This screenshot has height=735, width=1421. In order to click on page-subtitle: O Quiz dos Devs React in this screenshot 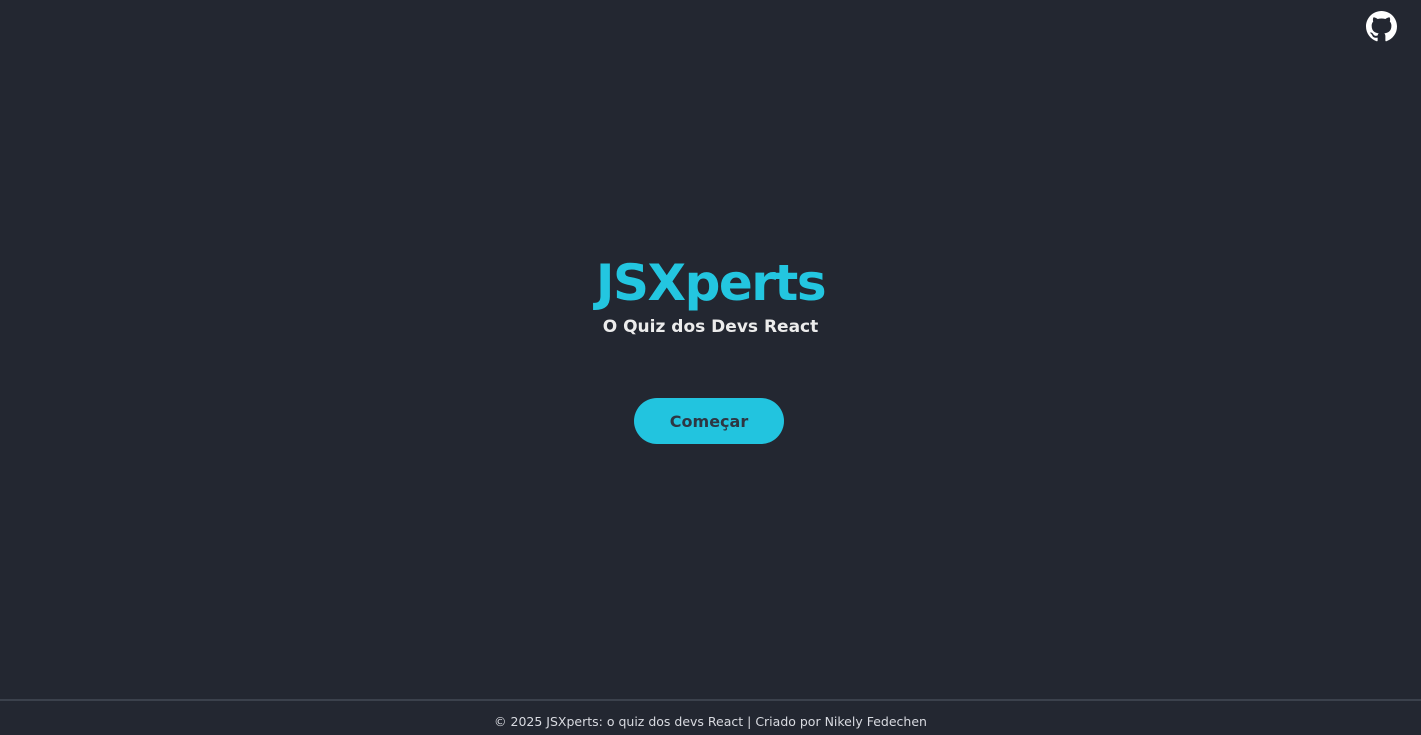, I will do `click(710, 327)`.